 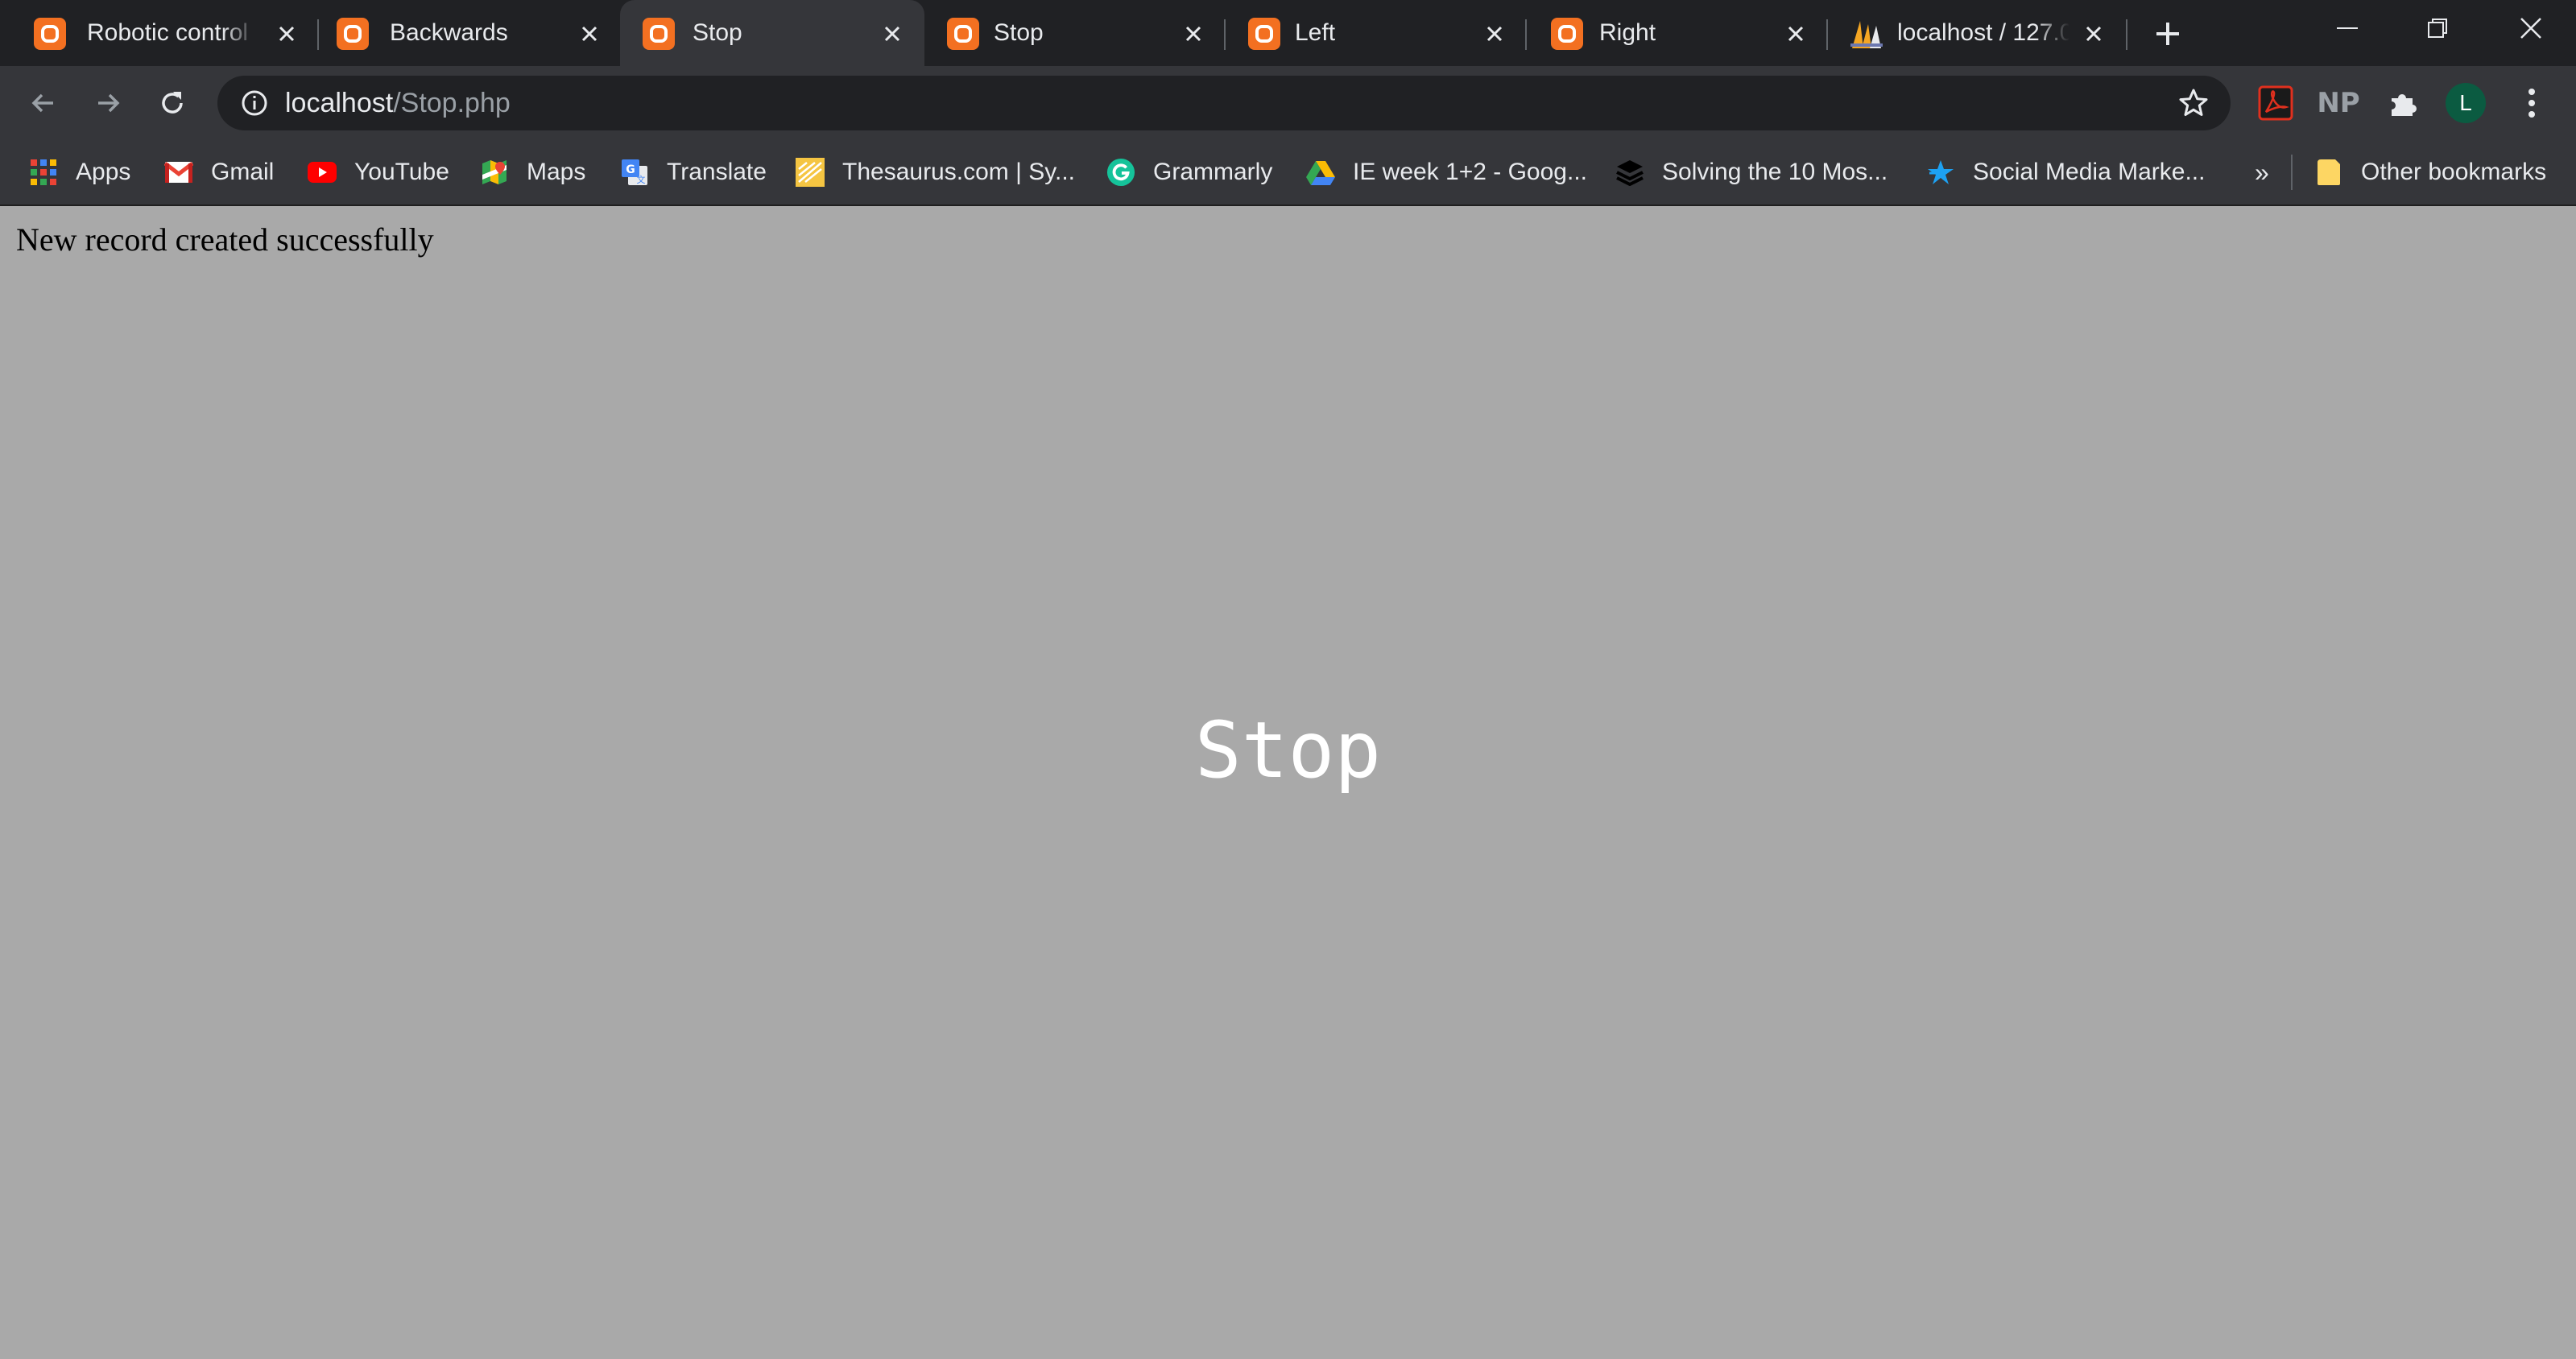 I want to click on status-message: New record created successfully, so click(x=225, y=239).